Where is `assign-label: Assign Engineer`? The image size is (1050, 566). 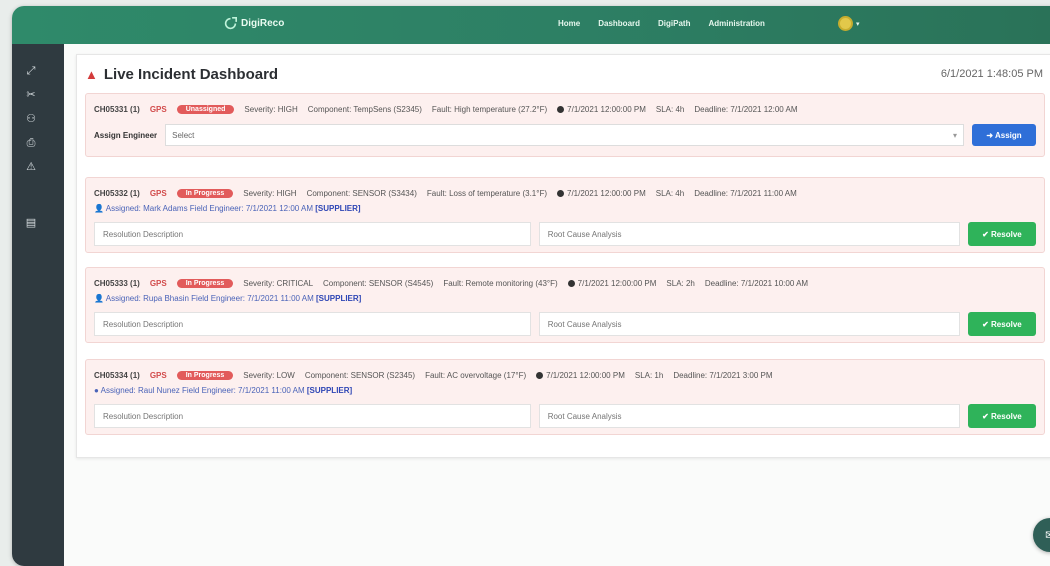 assign-label: Assign Engineer is located at coordinates (126, 135).